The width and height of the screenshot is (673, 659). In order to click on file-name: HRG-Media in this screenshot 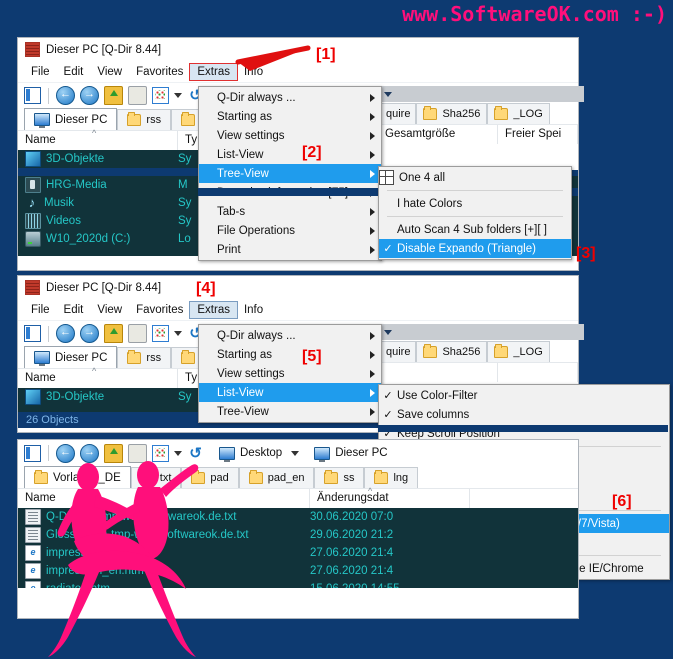, I will do `click(76, 185)`.